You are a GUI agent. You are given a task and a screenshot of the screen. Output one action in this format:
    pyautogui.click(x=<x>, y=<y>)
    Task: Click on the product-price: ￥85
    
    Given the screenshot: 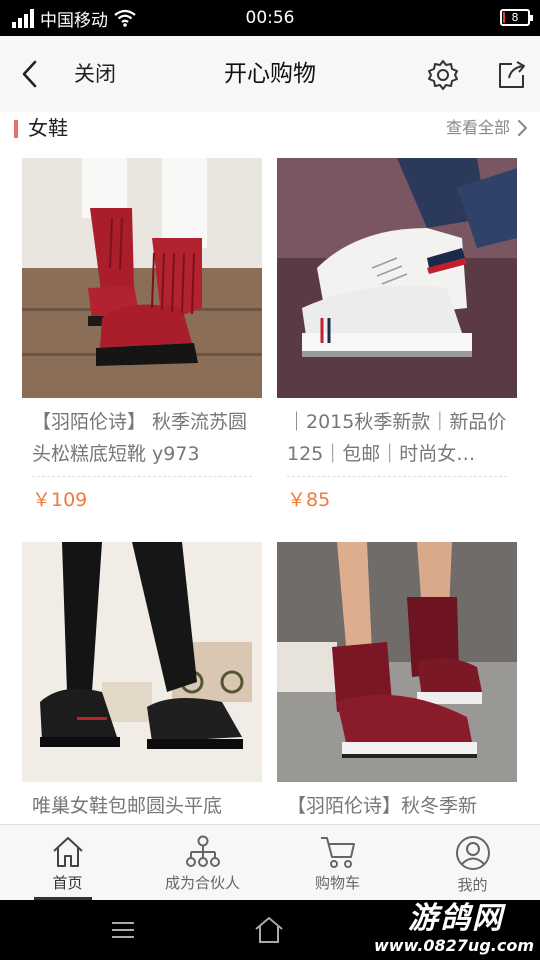 What is the action you would take?
    pyautogui.click(x=309, y=500)
    